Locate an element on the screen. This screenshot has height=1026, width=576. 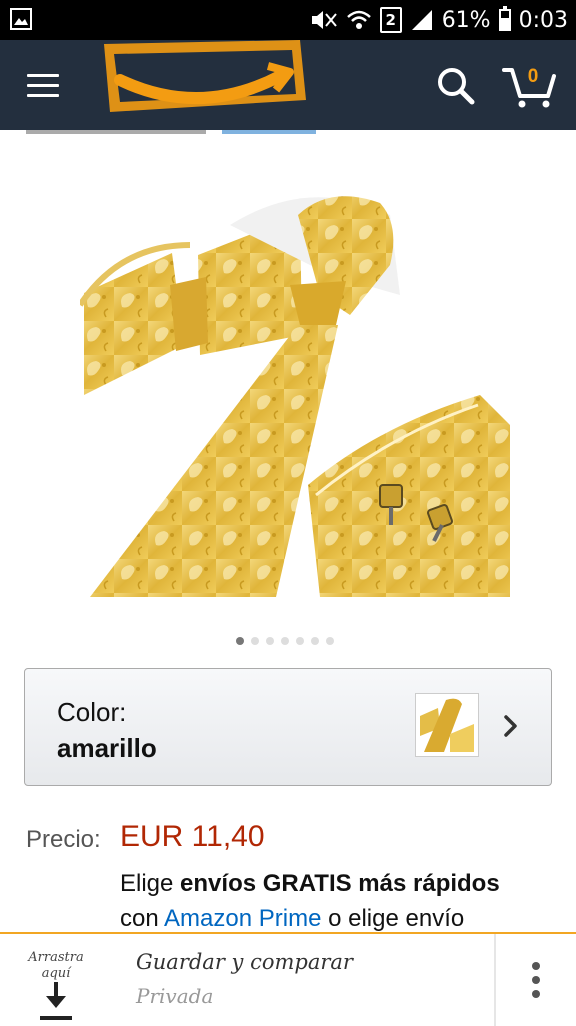
gallery-notification-icon is located at coordinates (21, 19).